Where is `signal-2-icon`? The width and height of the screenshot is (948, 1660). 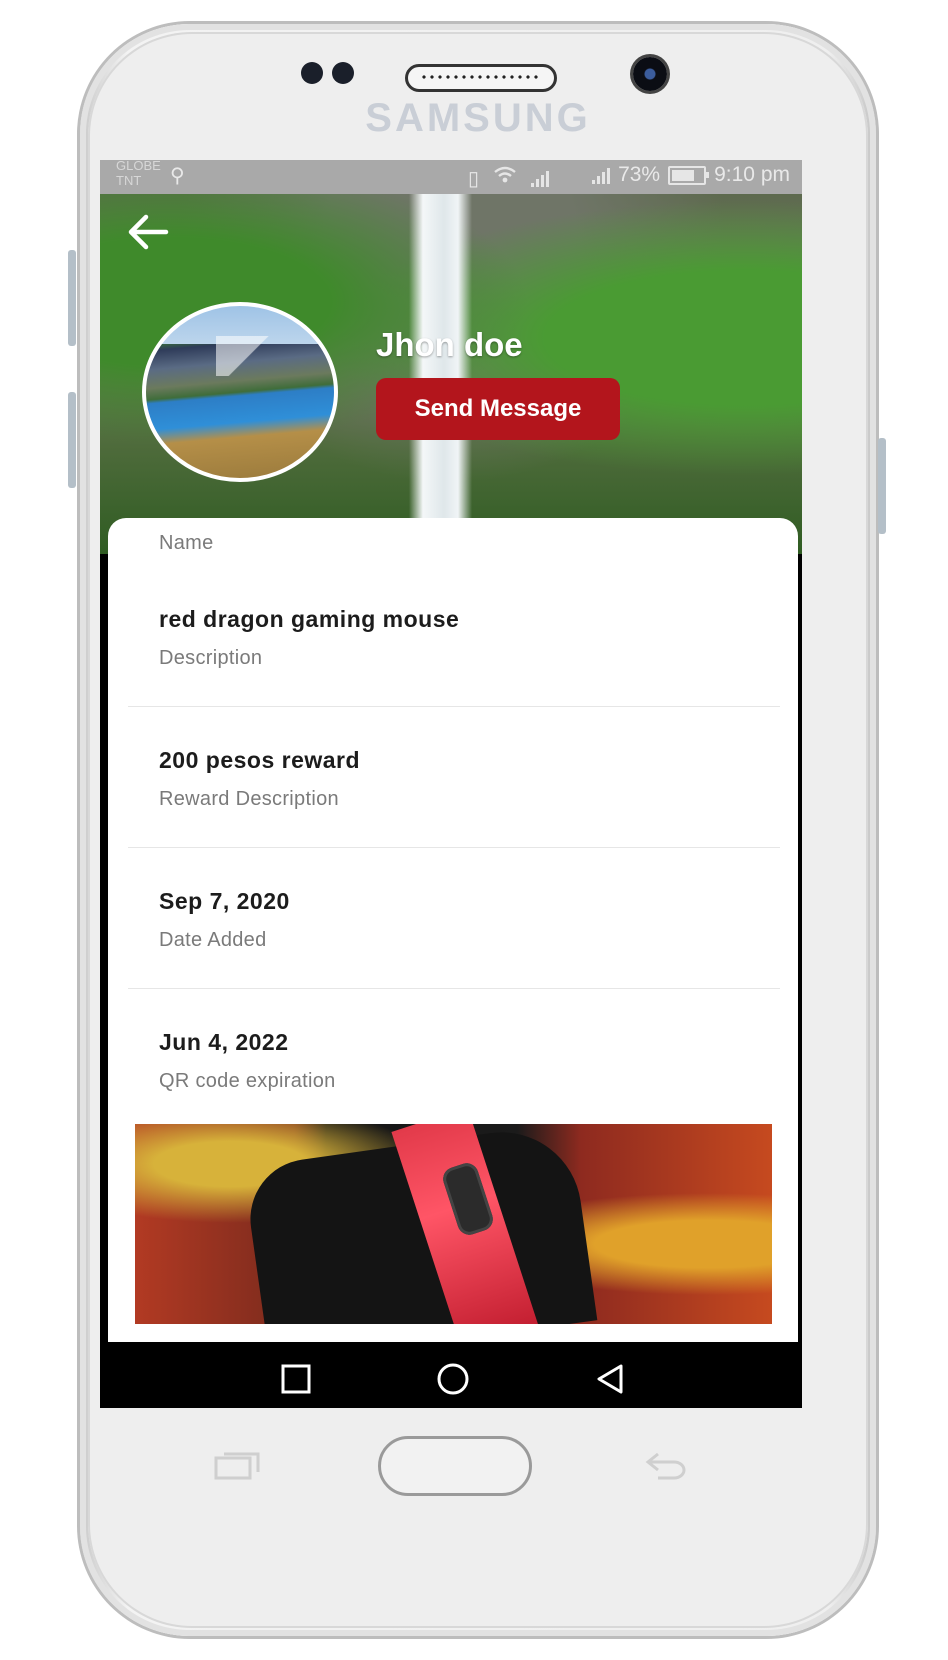
signal-2-icon is located at coordinates (601, 175).